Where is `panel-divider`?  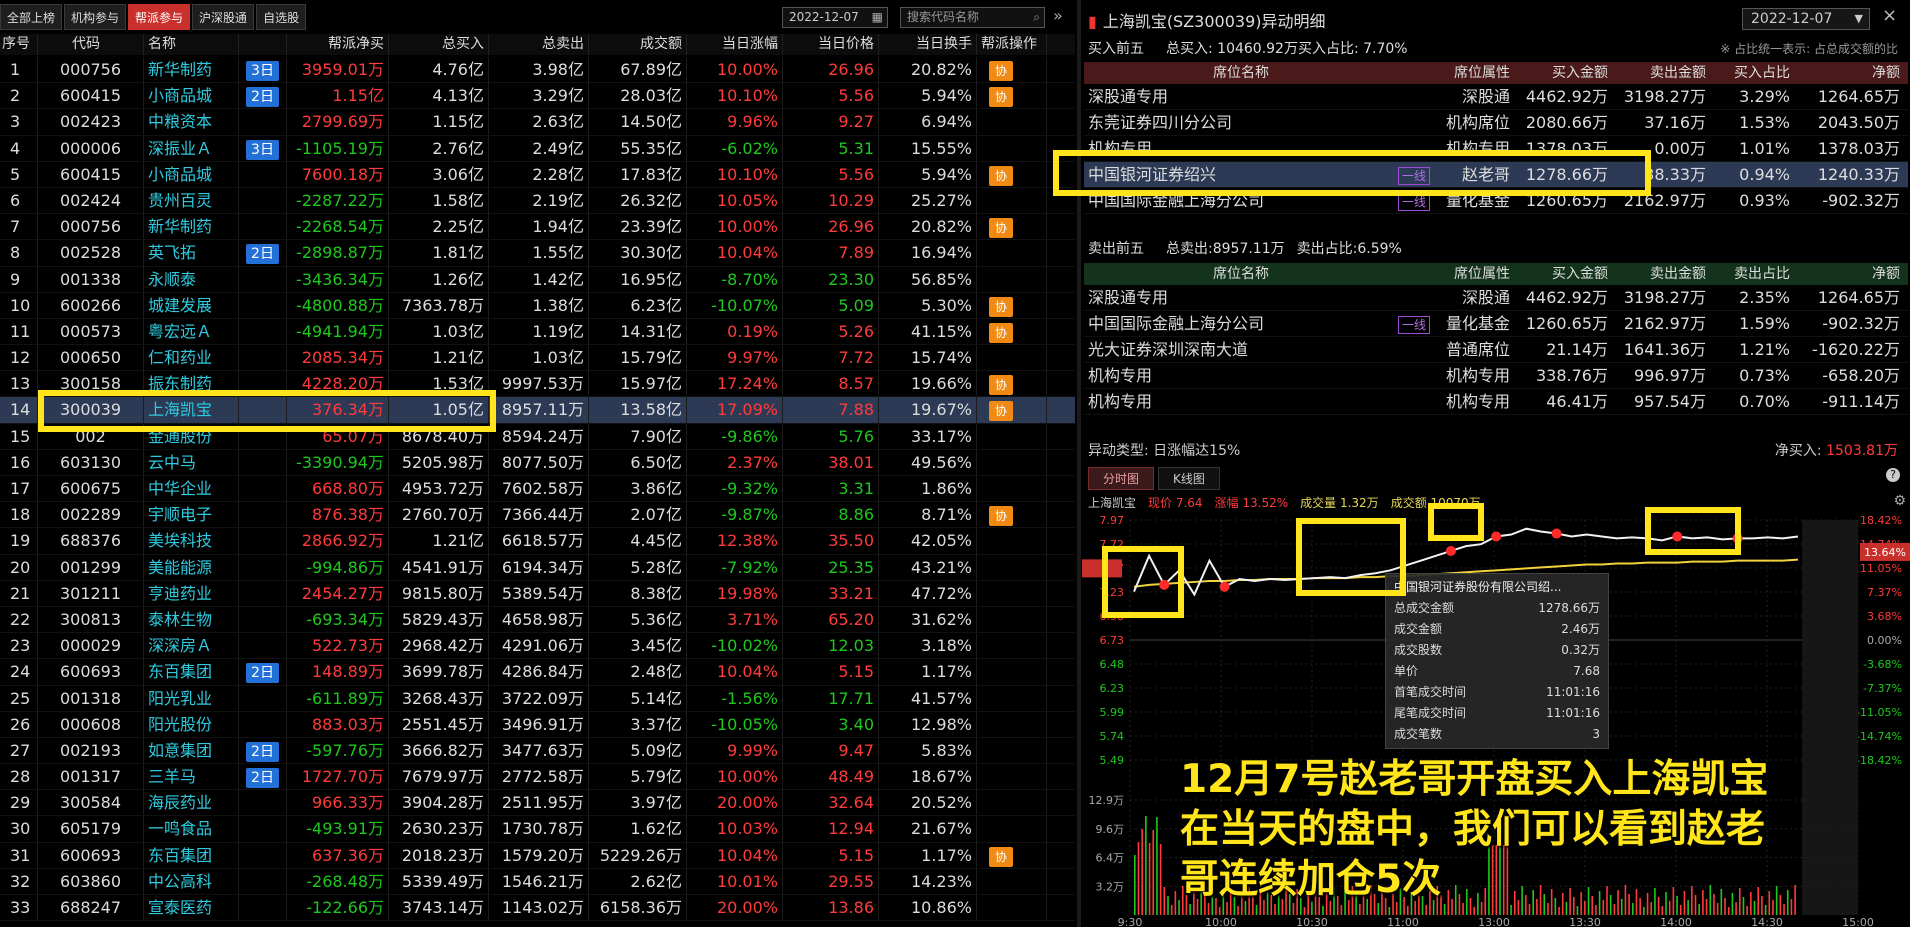
panel-divider is located at coordinates (1079, 463).